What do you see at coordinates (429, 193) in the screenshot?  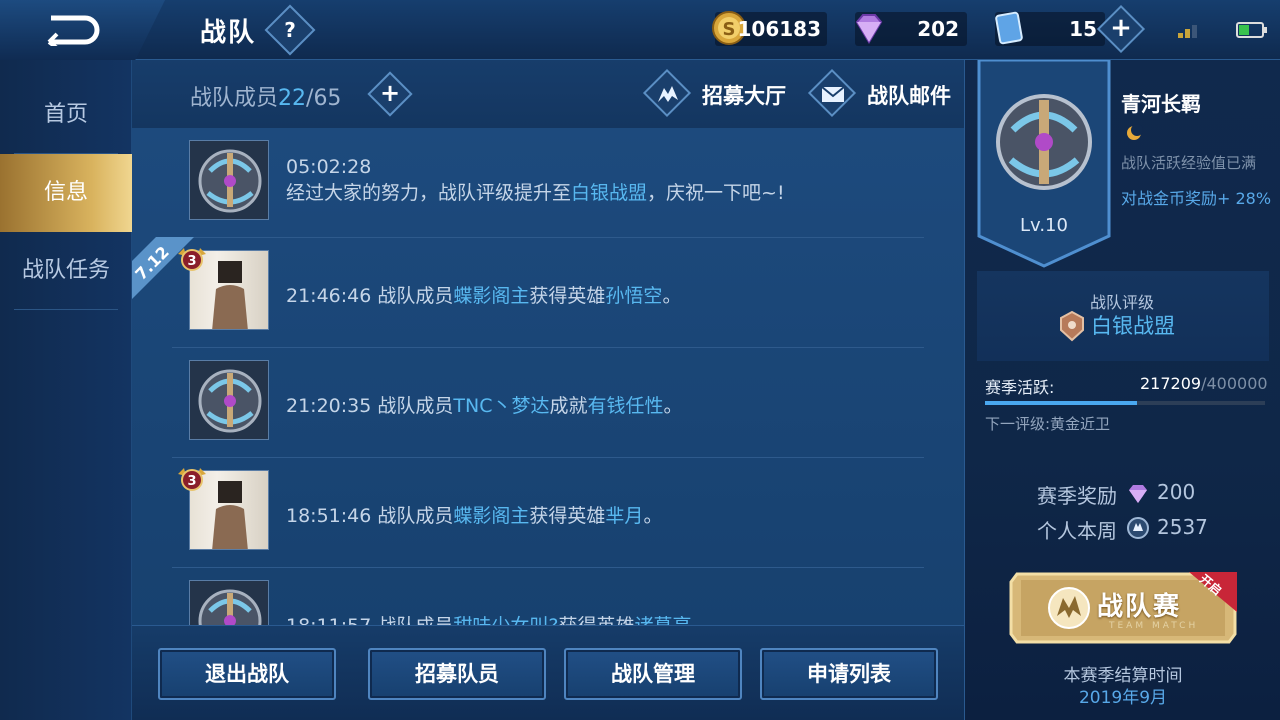 I see `message-segment: 经过大家的努力，战队评级提升至` at bounding box center [429, 193].